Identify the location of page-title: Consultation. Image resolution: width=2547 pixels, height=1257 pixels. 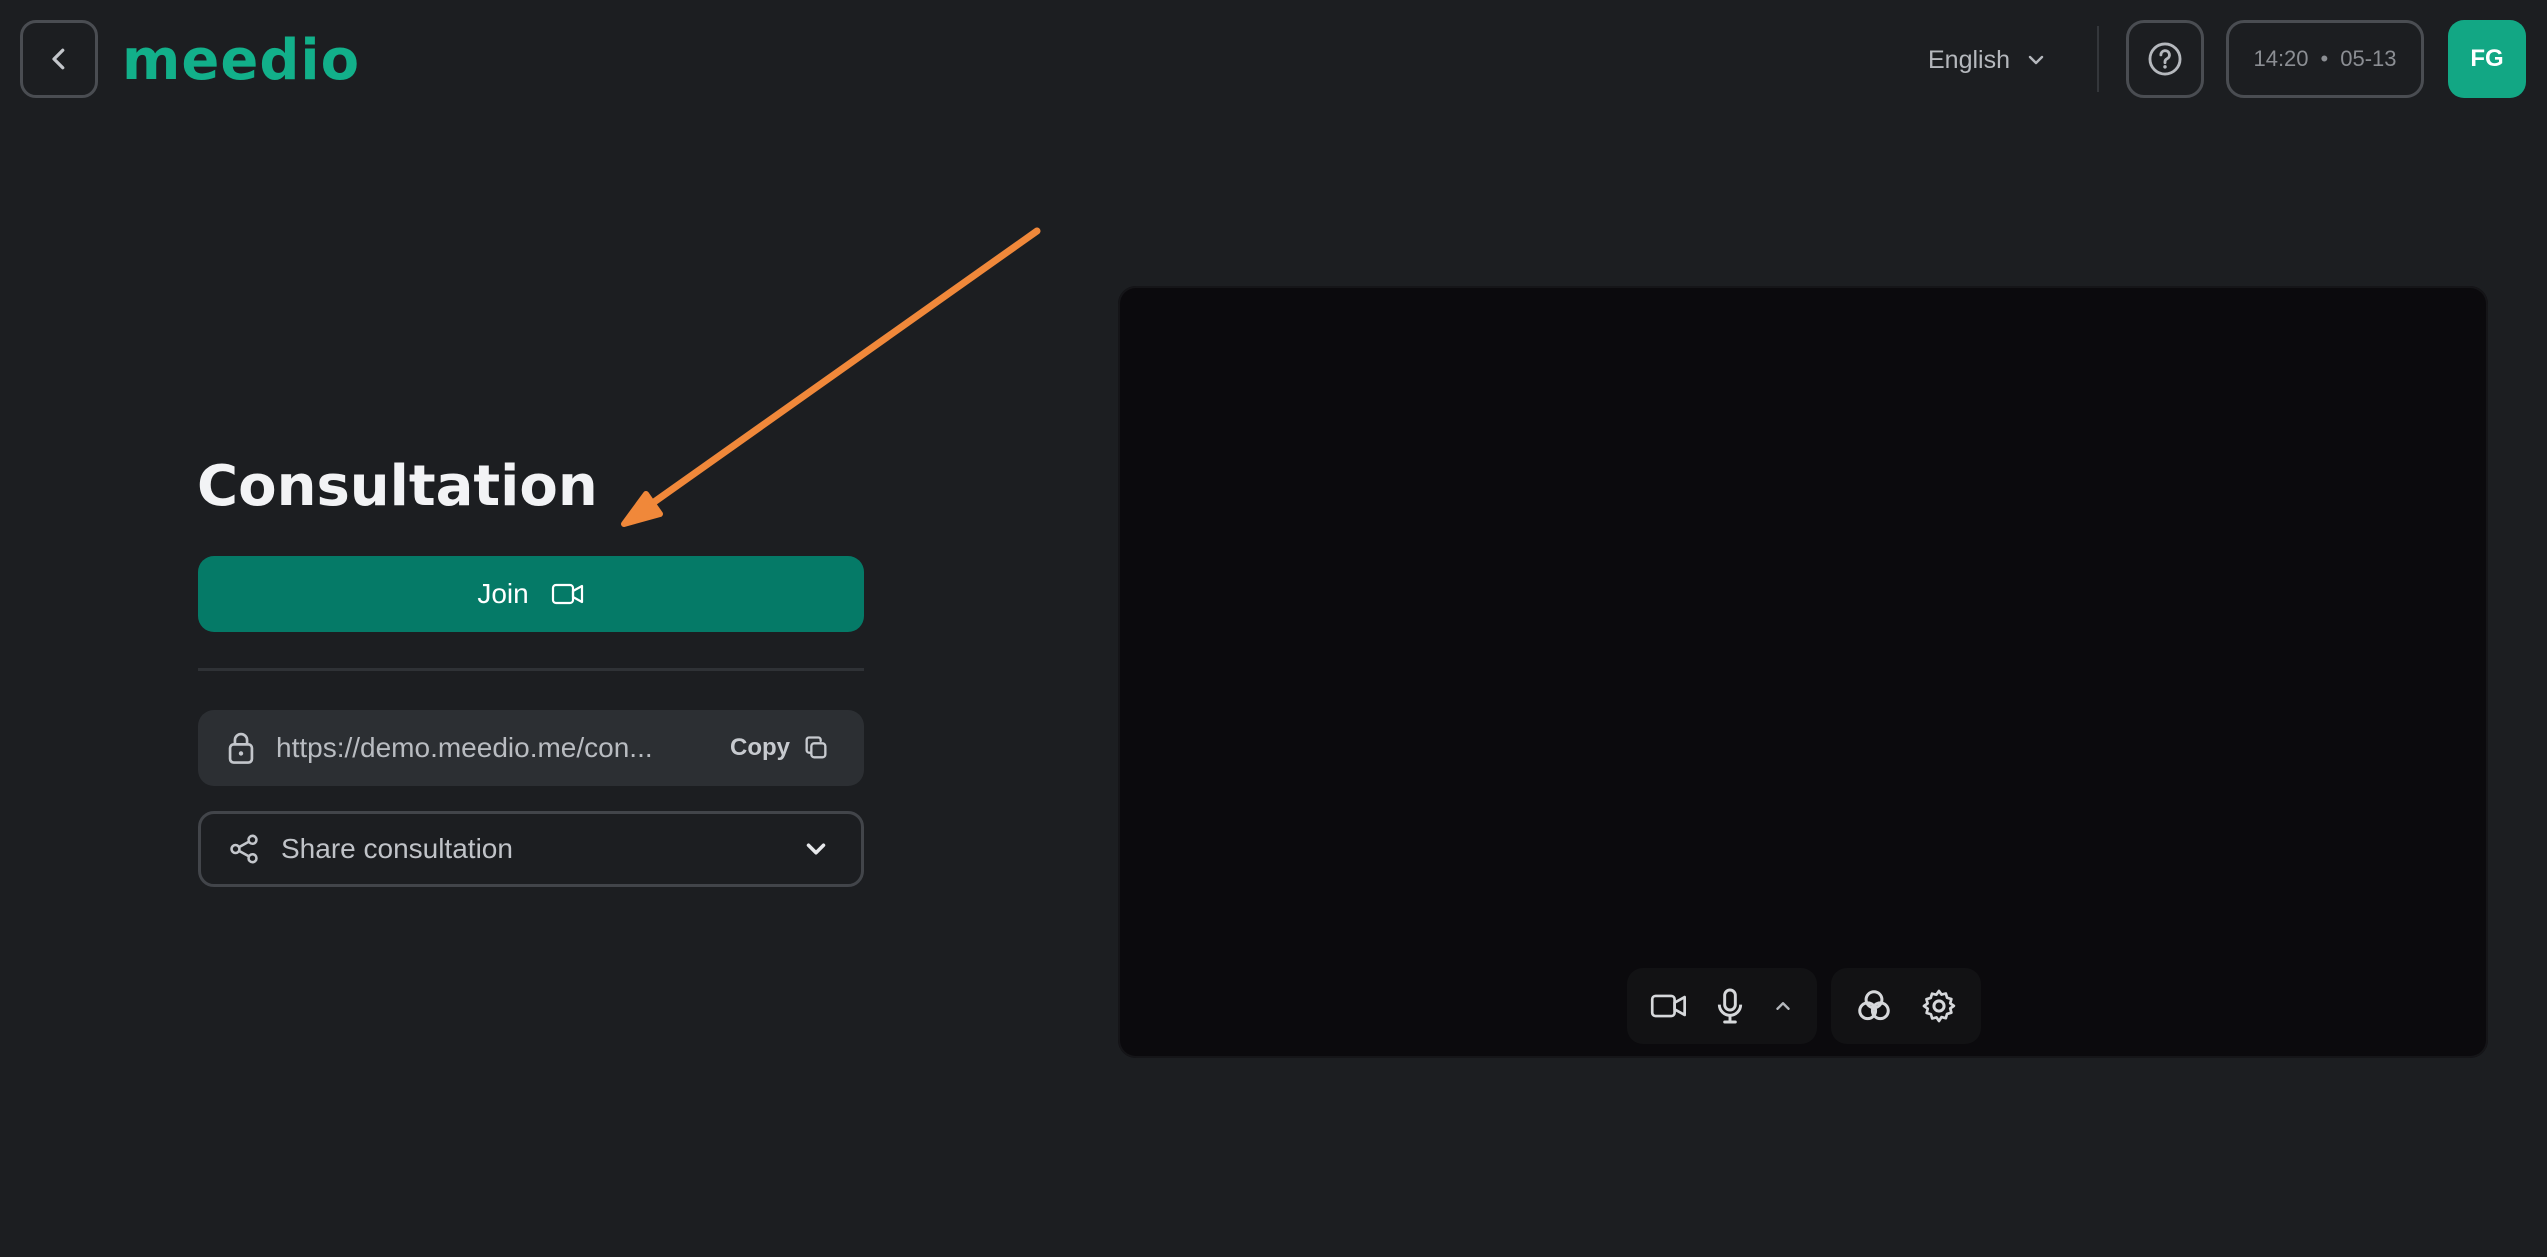
(397, 486).